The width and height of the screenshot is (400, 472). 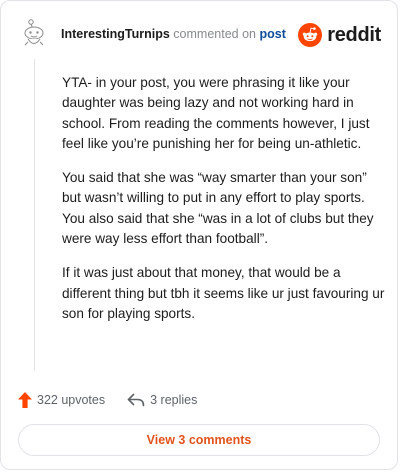 I want to click on upvote-button: 322 upvotes, so click(x=61, y=400).